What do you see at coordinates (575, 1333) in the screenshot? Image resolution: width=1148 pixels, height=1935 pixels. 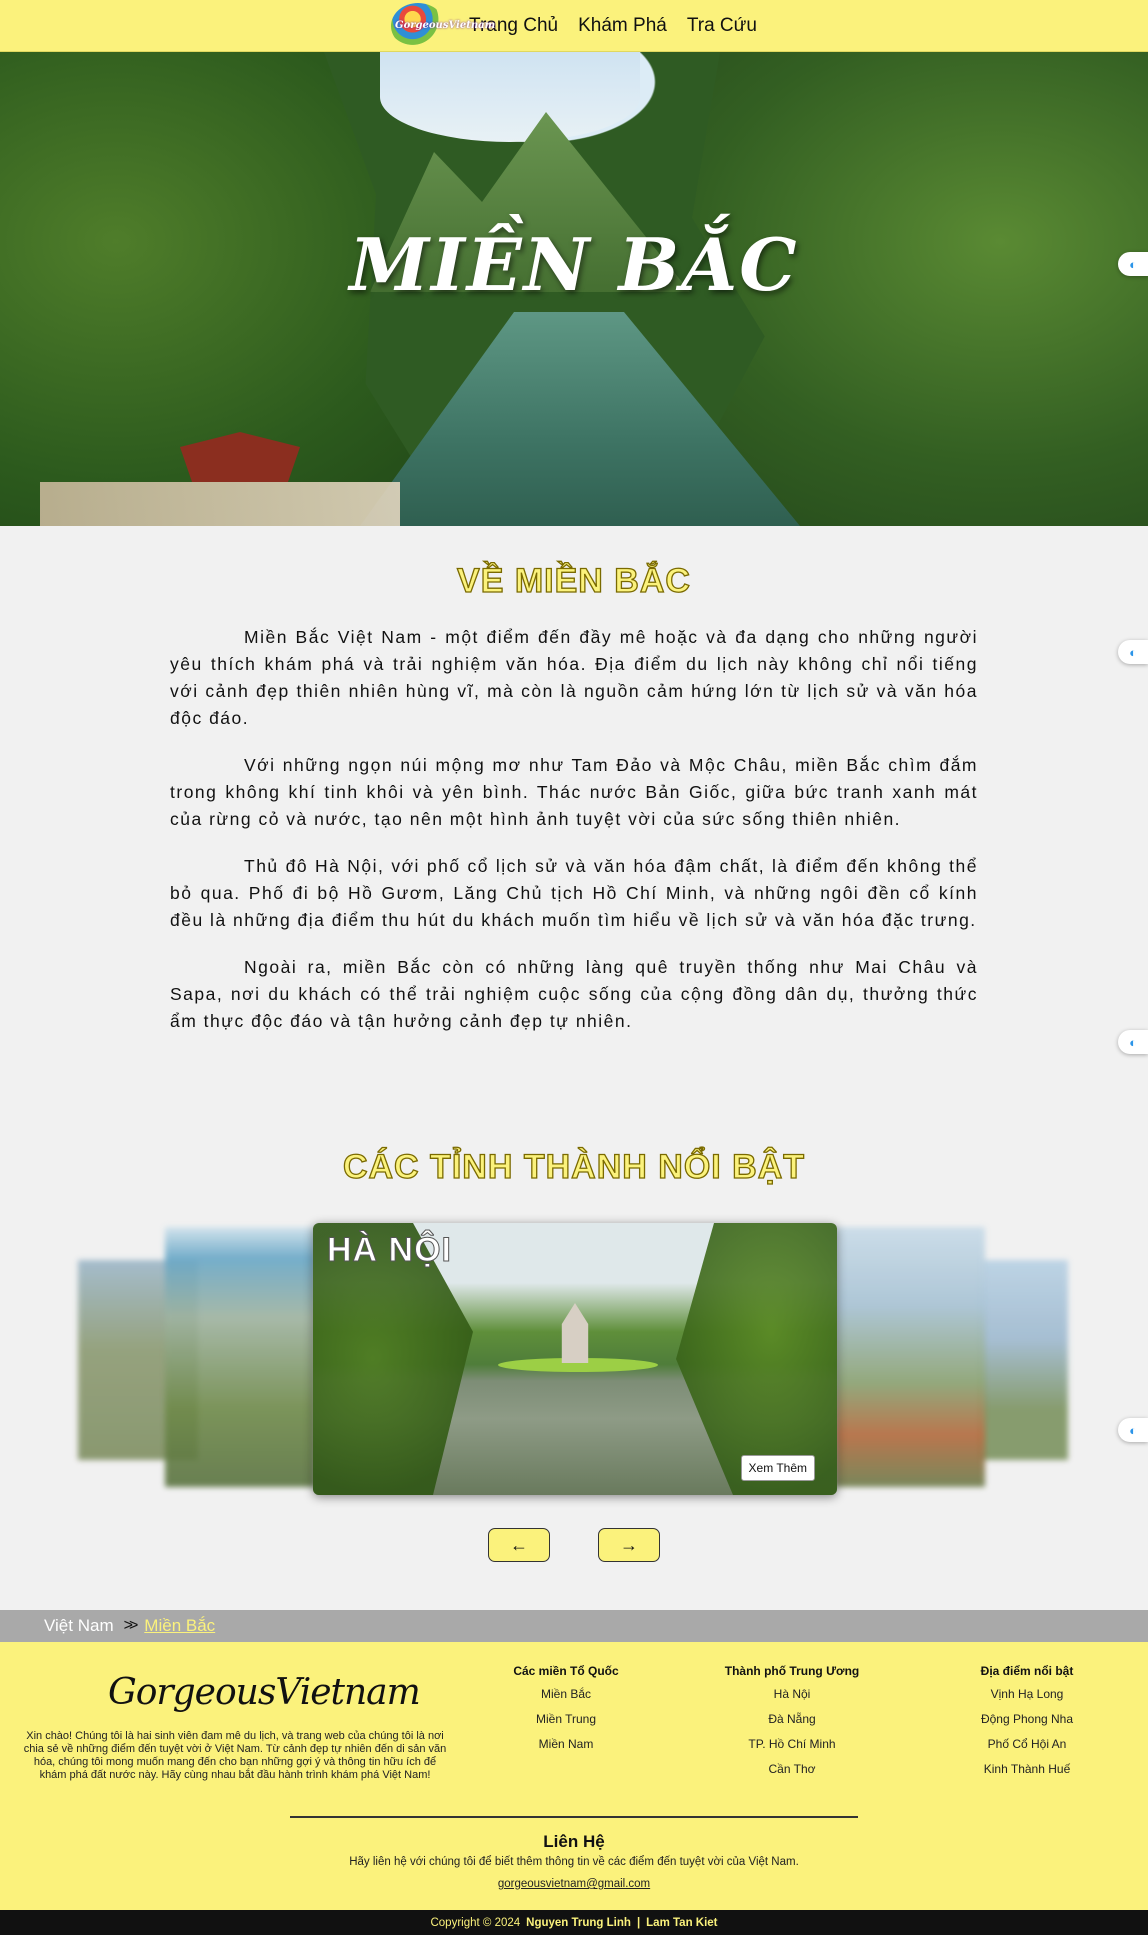 I see `card-turtle-tower` at bounding box center [575, 1333].